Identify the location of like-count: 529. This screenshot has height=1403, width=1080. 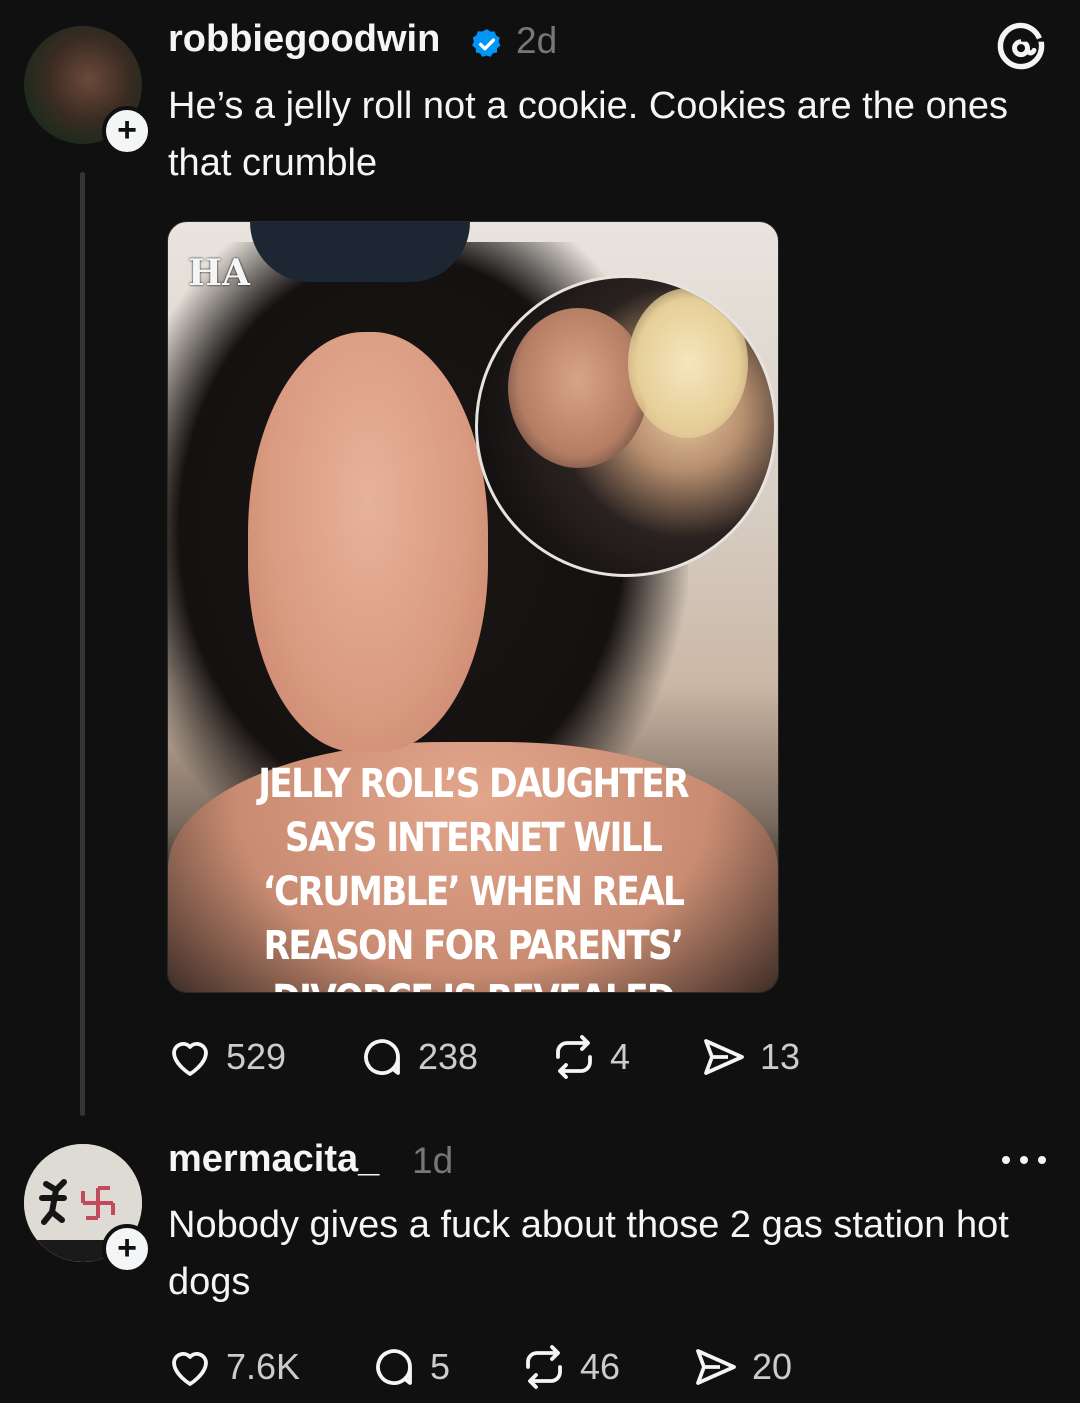
(256, 1056).